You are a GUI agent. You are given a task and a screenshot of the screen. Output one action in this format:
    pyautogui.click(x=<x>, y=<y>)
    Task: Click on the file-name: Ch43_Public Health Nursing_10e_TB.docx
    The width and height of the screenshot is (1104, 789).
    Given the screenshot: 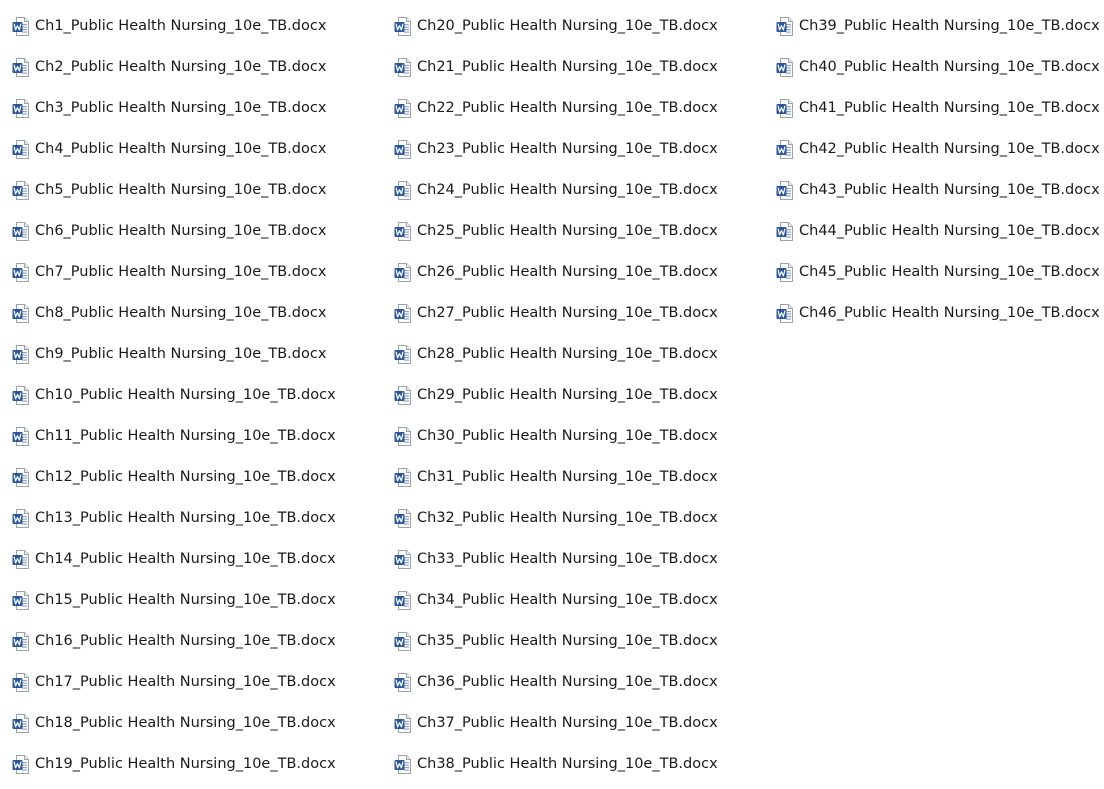 What is the action you would take?
    pyautogui.click(x=949, y=190)
    